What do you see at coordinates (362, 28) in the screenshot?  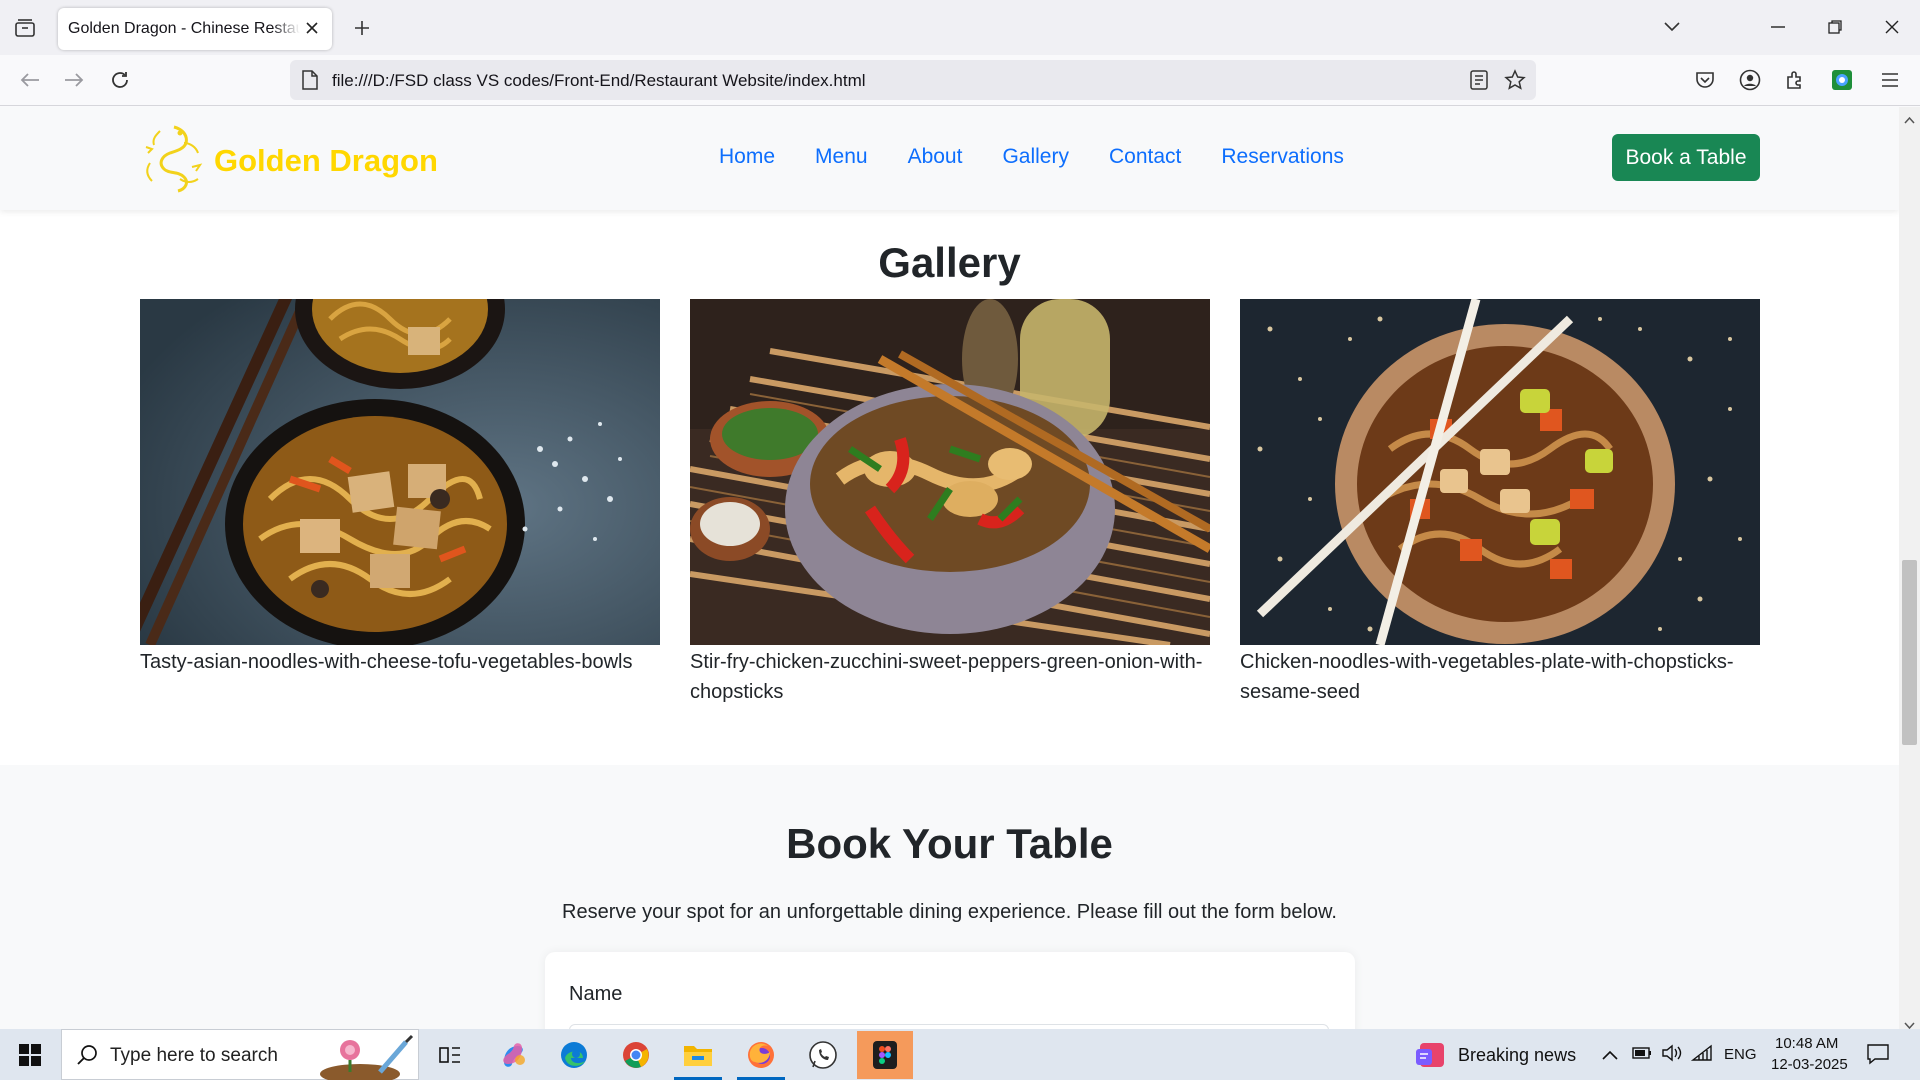 I see `new-tab-icon` at bounding box center [362, 28].